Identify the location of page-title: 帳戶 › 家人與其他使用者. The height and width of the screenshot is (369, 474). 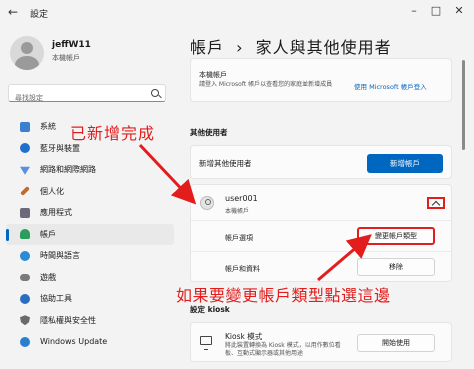
(291, 46).